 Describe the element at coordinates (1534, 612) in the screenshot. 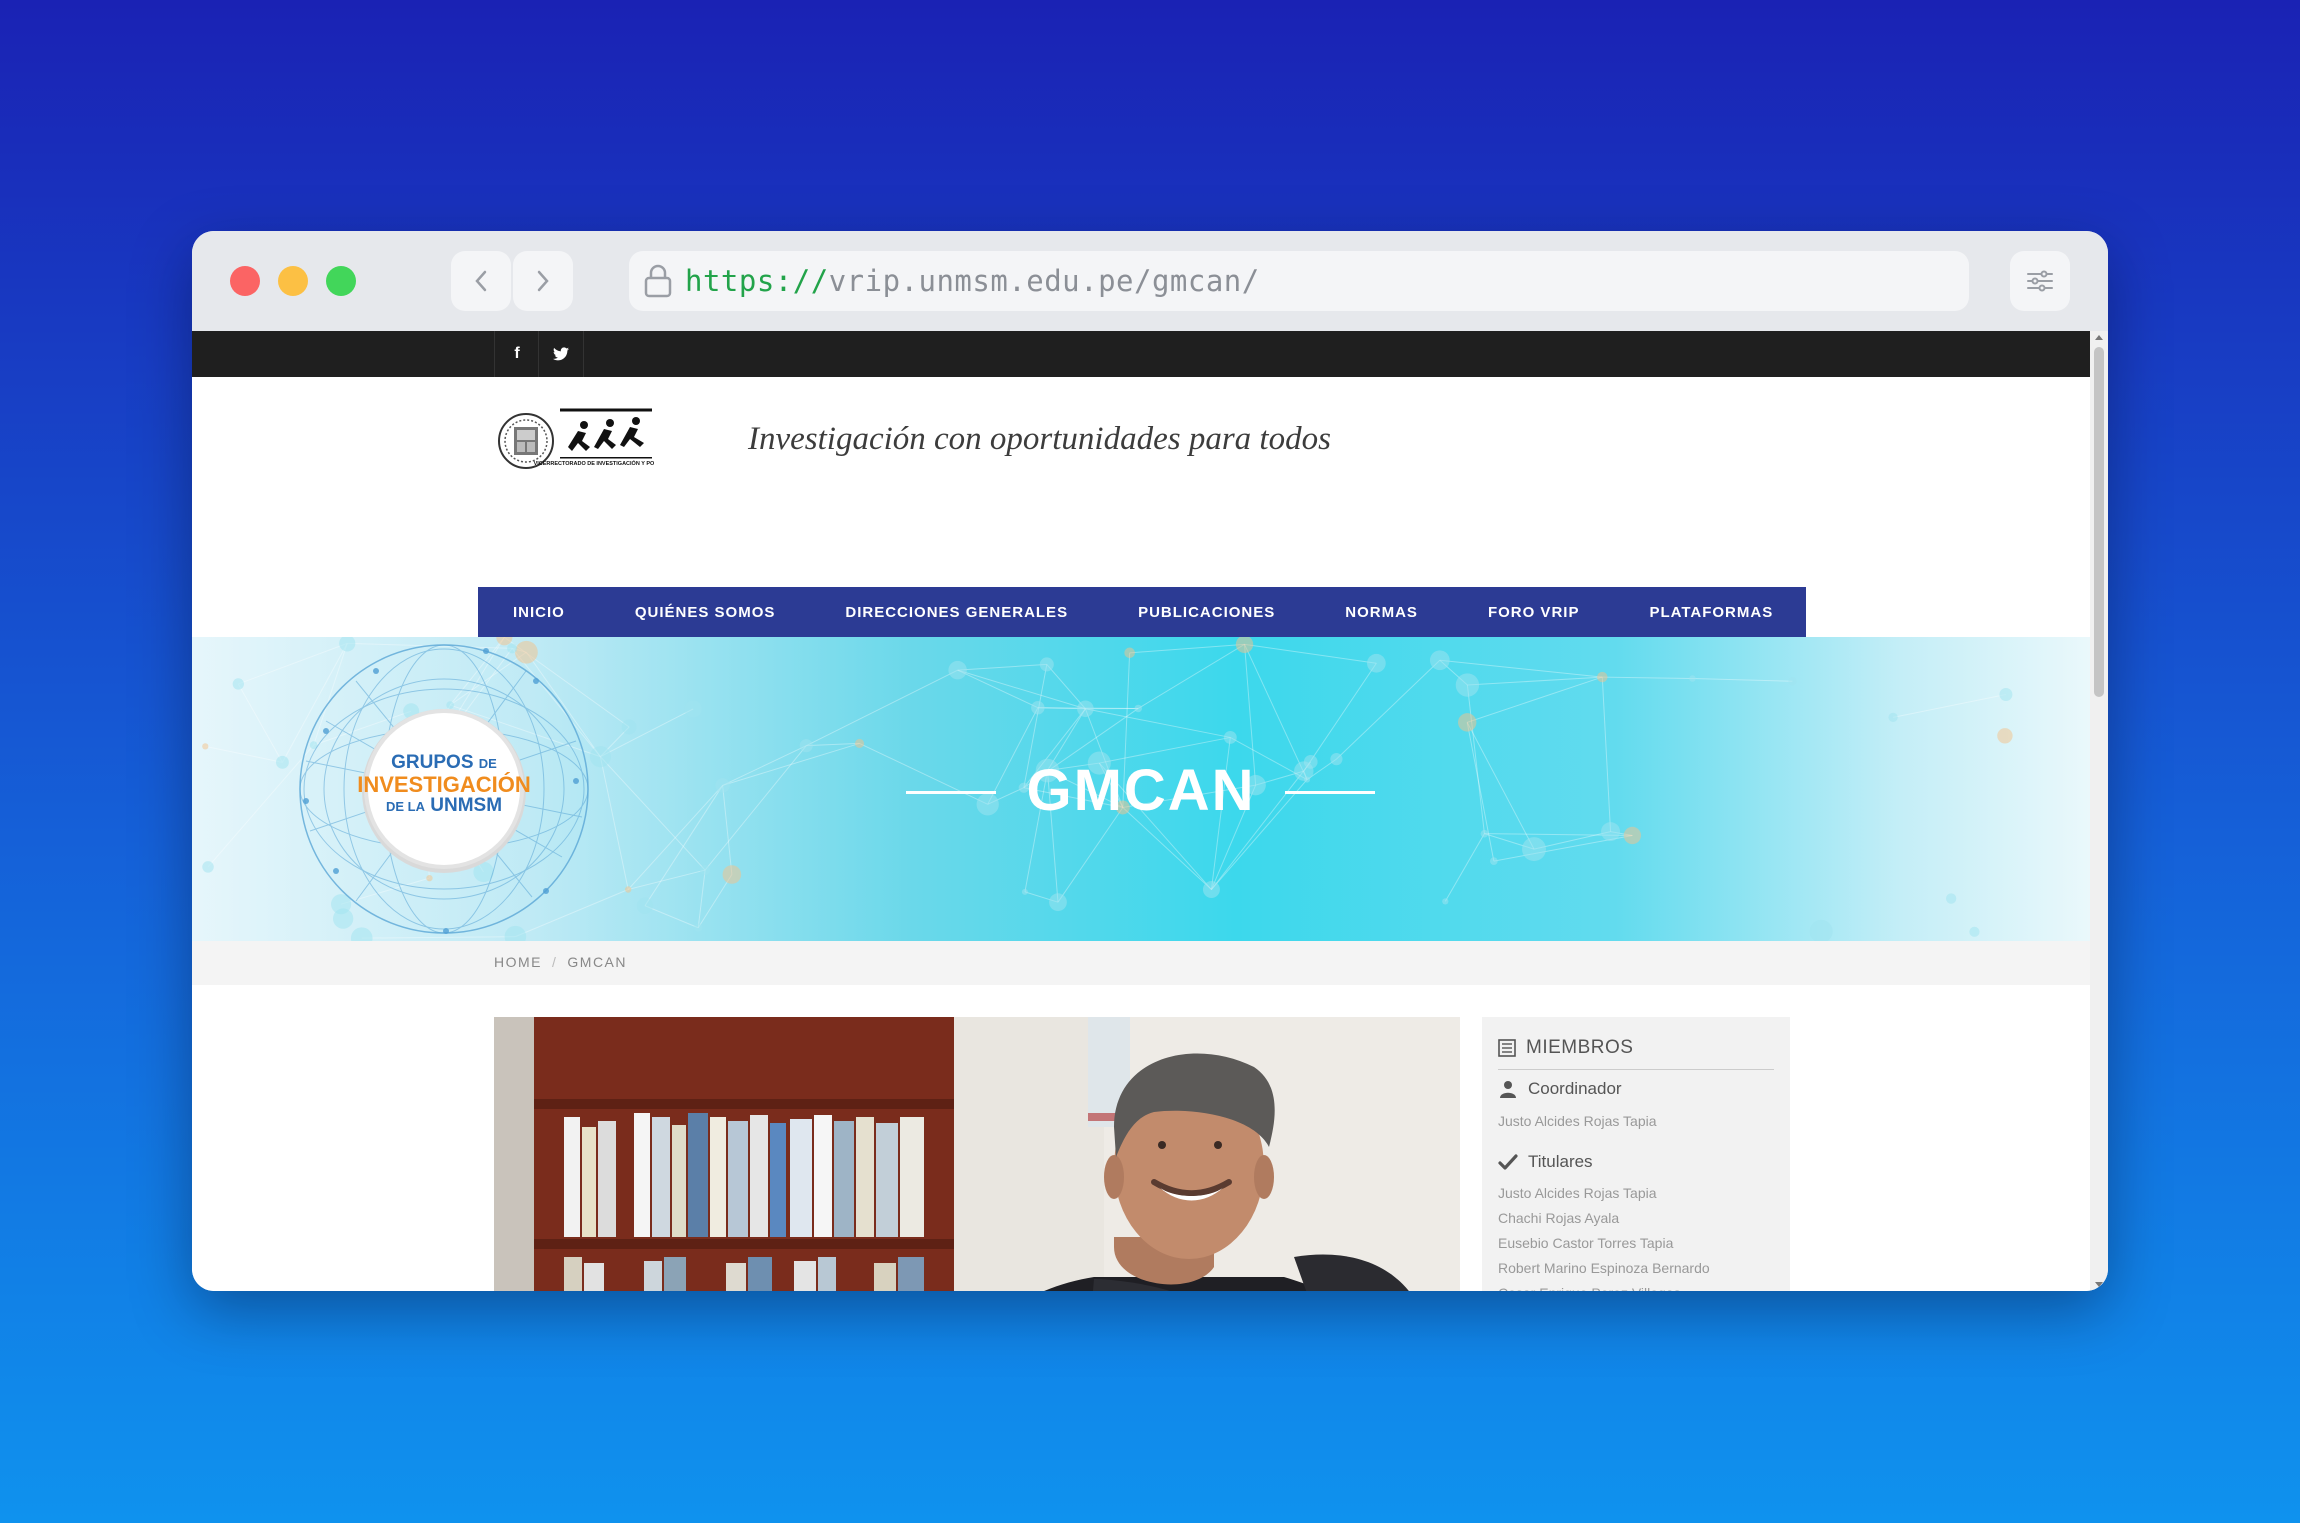

I see `nav-item-foro-vrip: FORO VRIP` at that location.